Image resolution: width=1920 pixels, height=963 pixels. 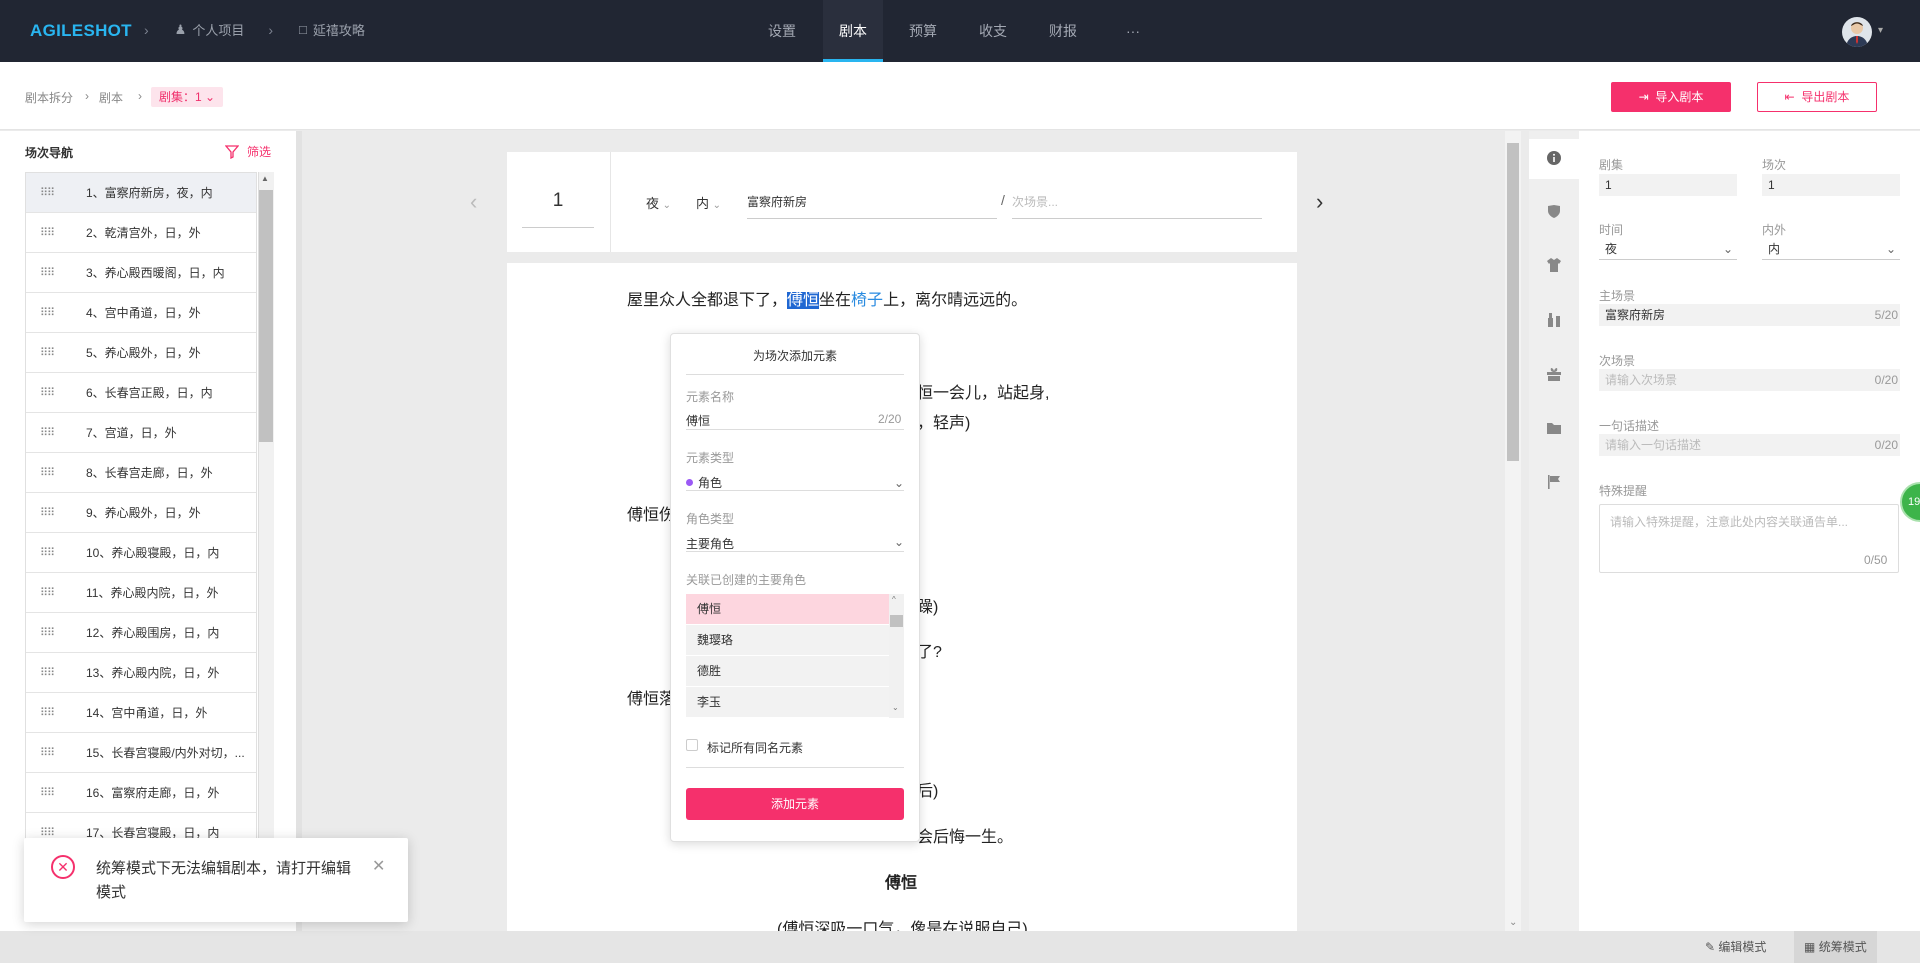 What do you see at coordinates (1554, 160) in the screenshot?
I see `info-icon` at bounding box center [1554, 160].